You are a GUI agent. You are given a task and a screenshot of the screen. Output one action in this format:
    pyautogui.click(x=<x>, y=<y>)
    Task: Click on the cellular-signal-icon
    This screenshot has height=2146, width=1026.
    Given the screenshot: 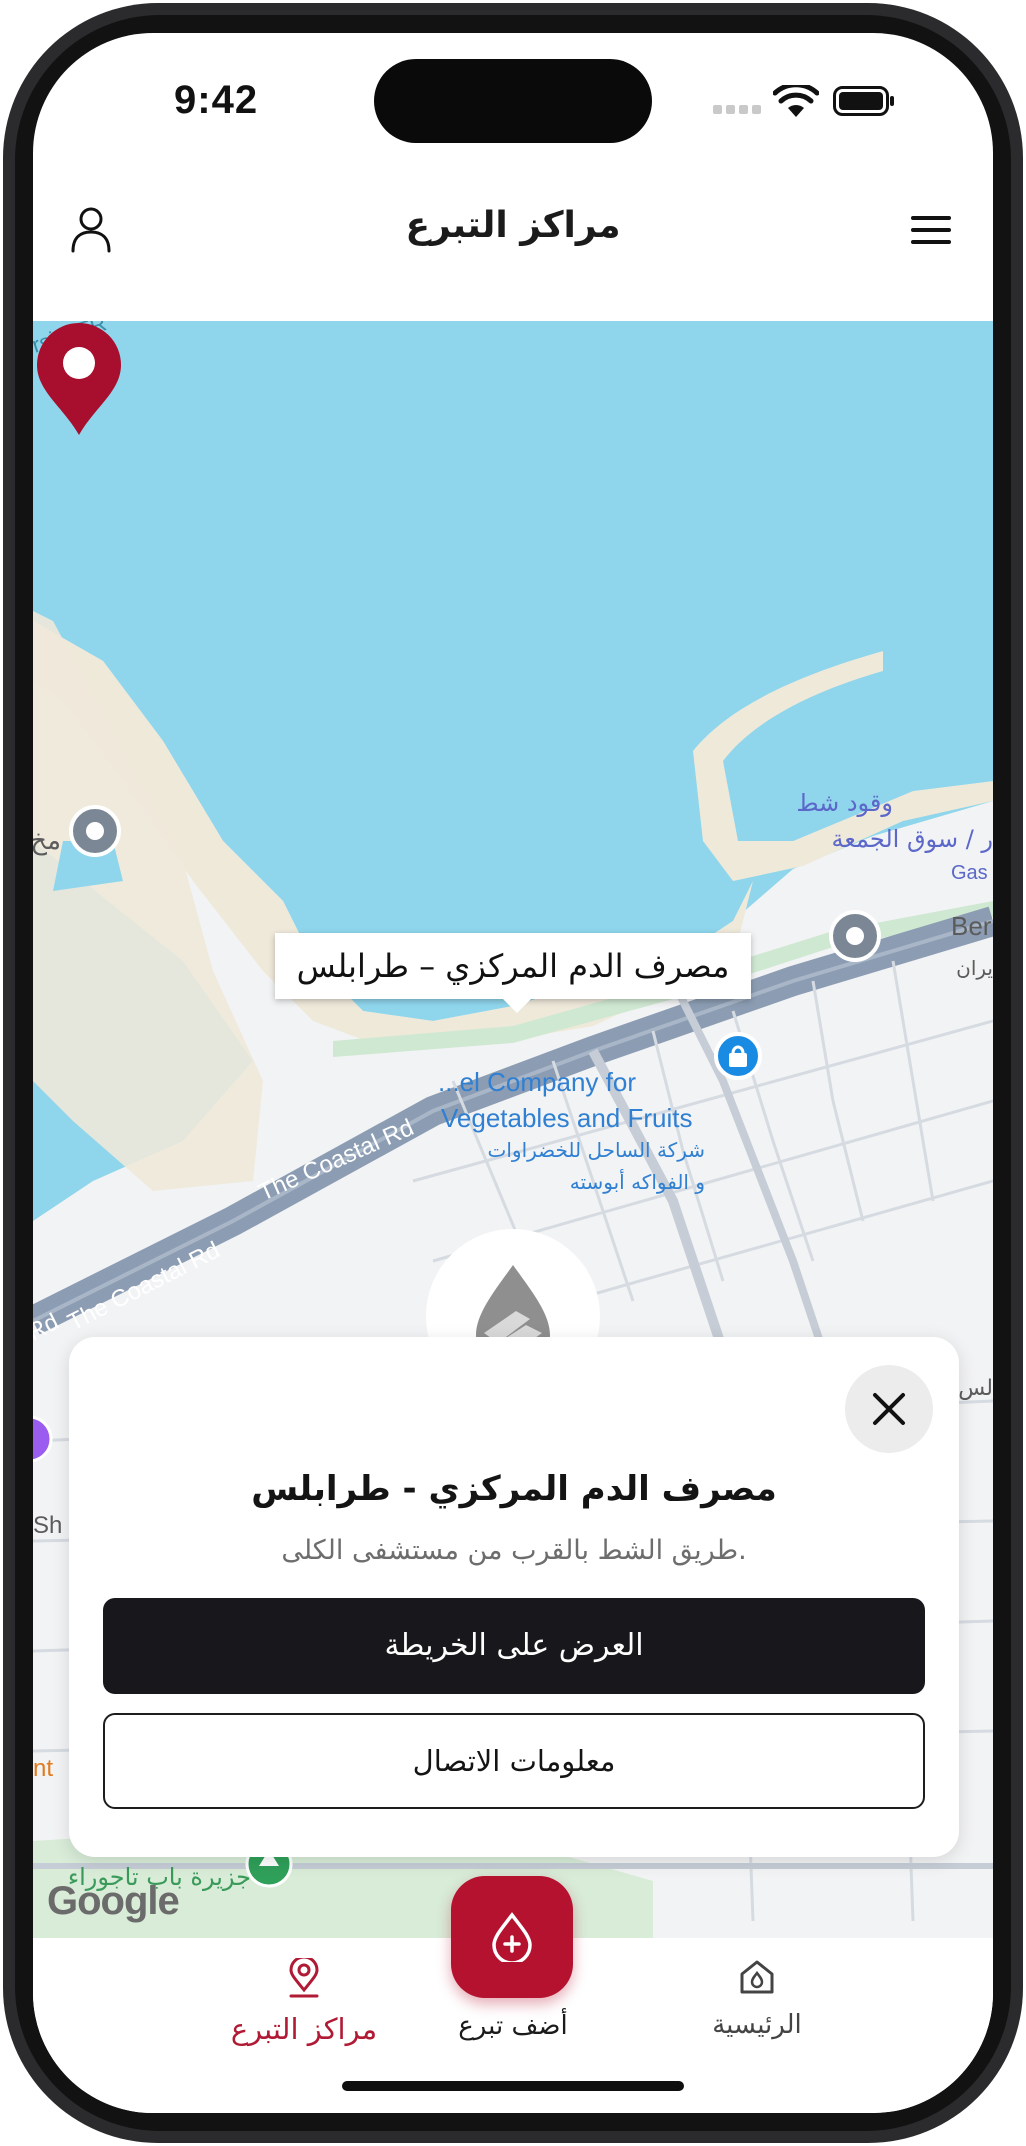 What is the action you would take?
    pyautogui.click(x=738, y=111)
    